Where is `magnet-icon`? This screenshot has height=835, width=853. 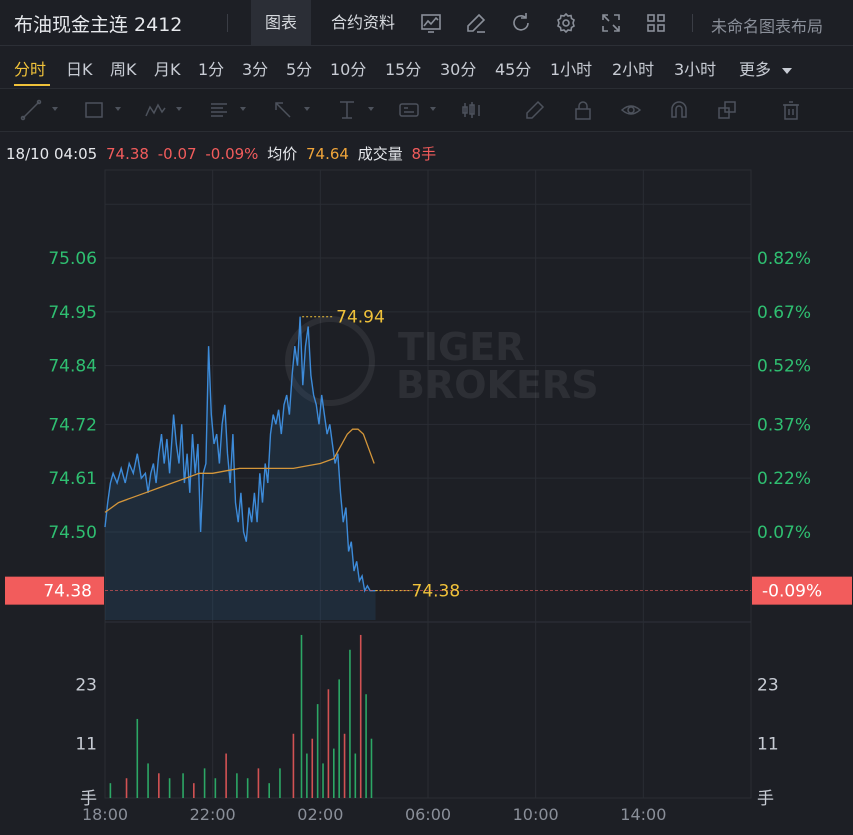 magnet-icon is located at coordinates (679, 110).